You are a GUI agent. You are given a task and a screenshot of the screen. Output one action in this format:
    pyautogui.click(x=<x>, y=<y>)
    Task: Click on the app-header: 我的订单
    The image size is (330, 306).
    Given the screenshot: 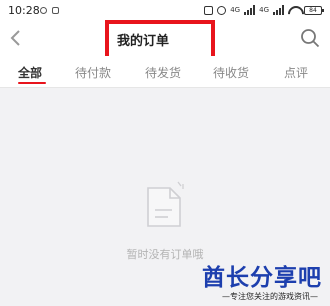 What is the action you would take?
    pyautogui.click(x=165, y=39)
    